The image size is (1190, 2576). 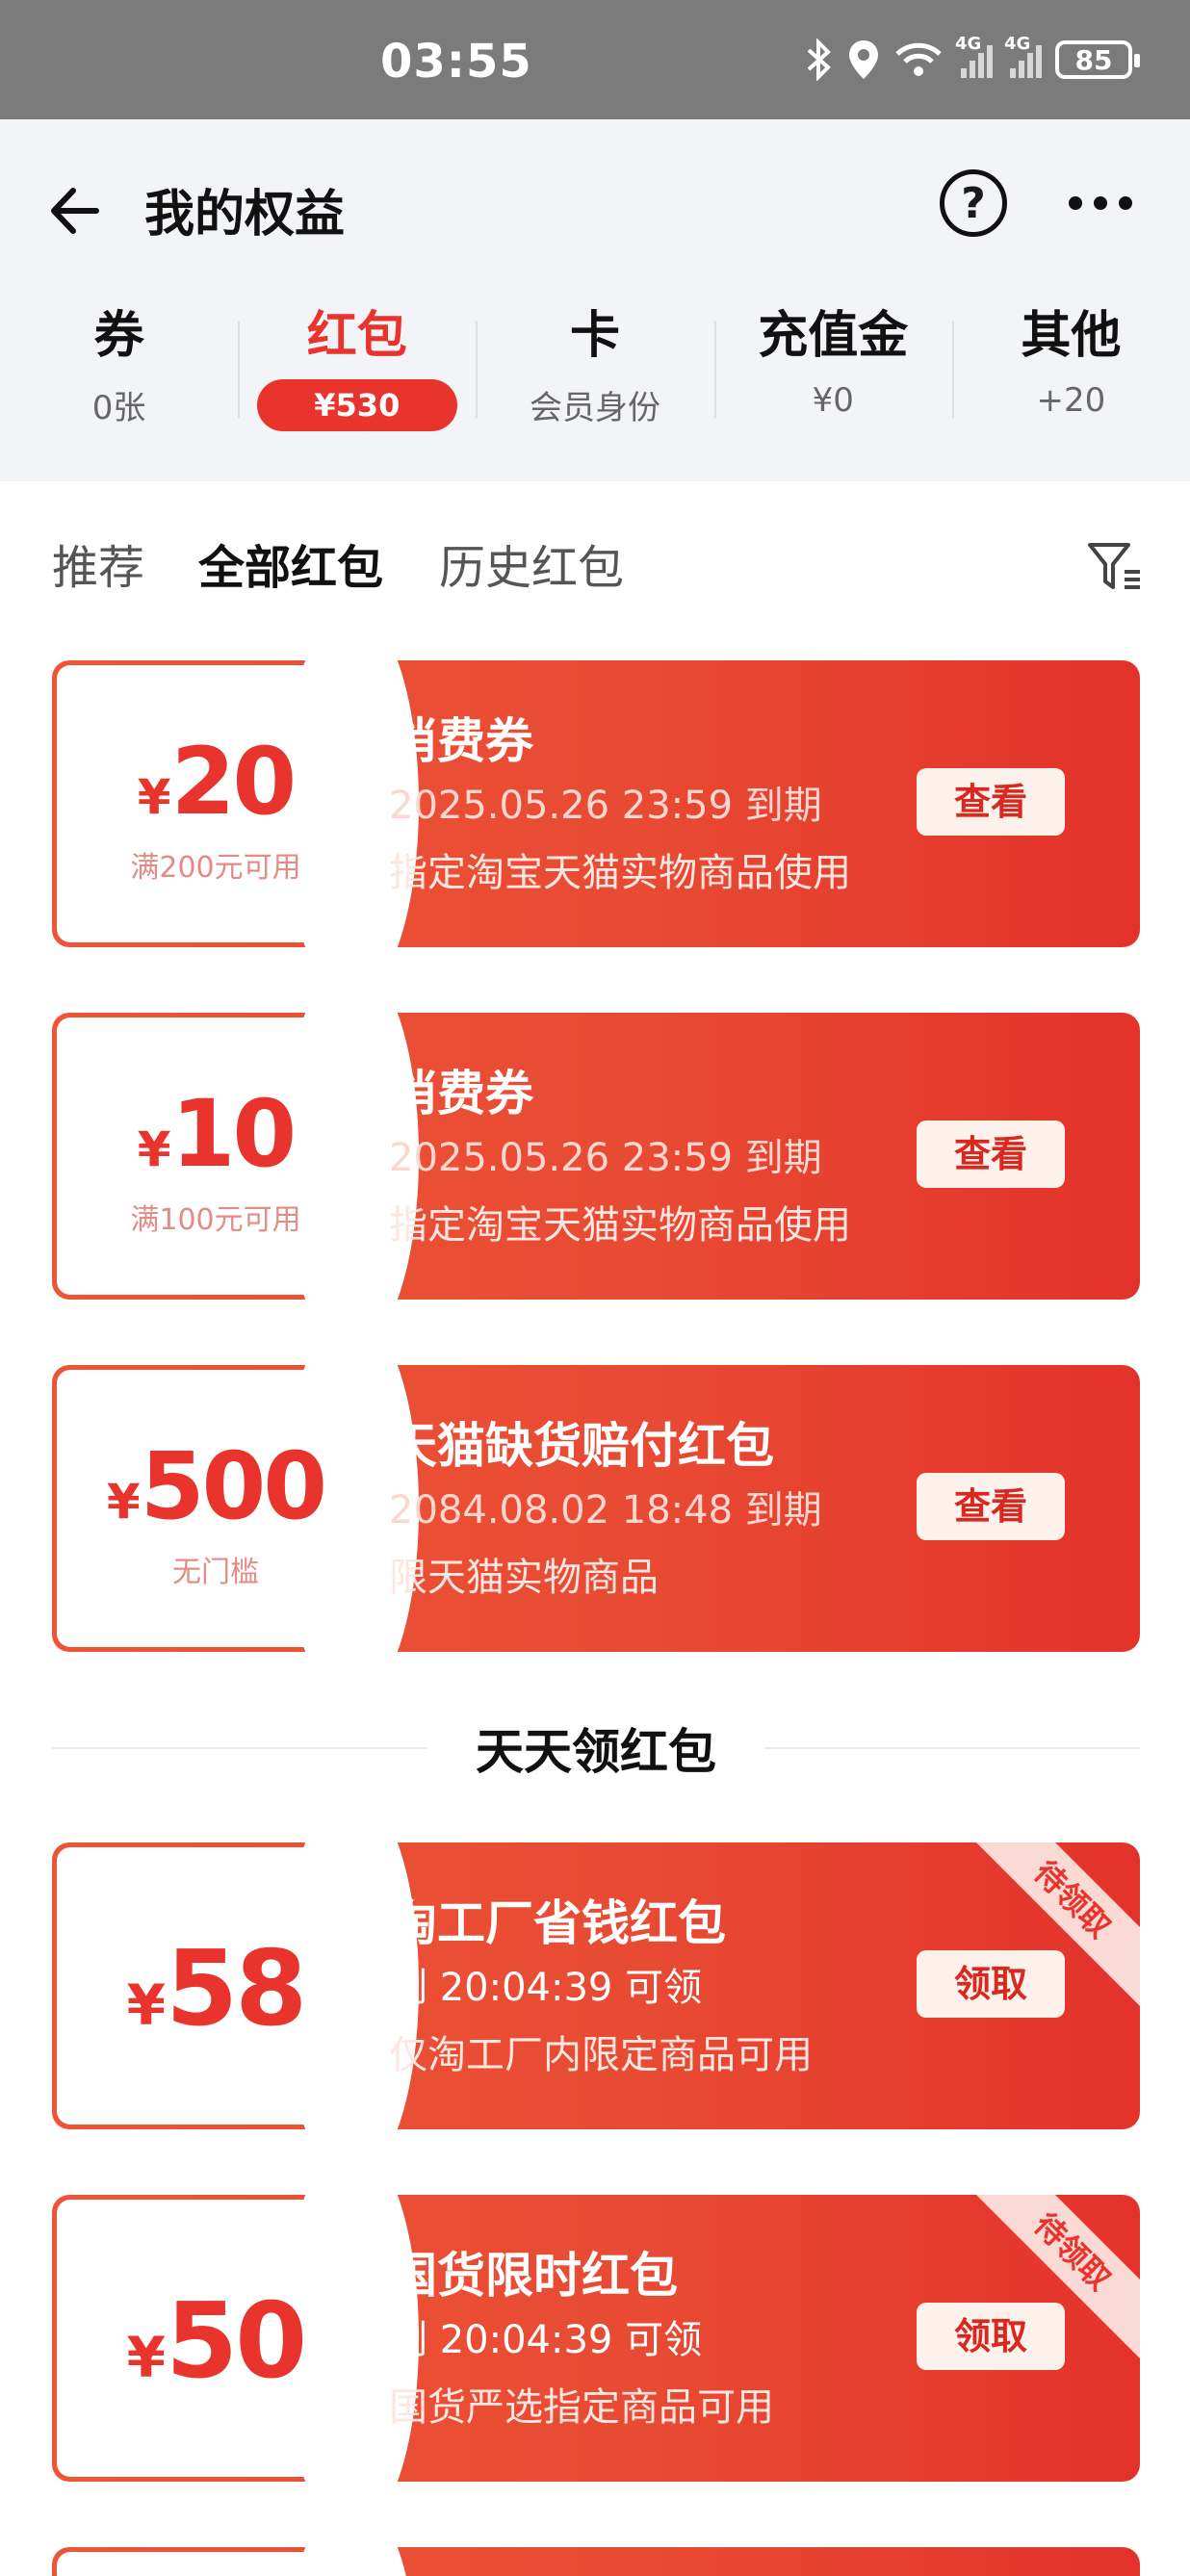 What do you see at coordinates (291, 563) in the screenshot?
I see `filter-tab-all-red-packets: 全部红包` at bounding box center [291, 563].